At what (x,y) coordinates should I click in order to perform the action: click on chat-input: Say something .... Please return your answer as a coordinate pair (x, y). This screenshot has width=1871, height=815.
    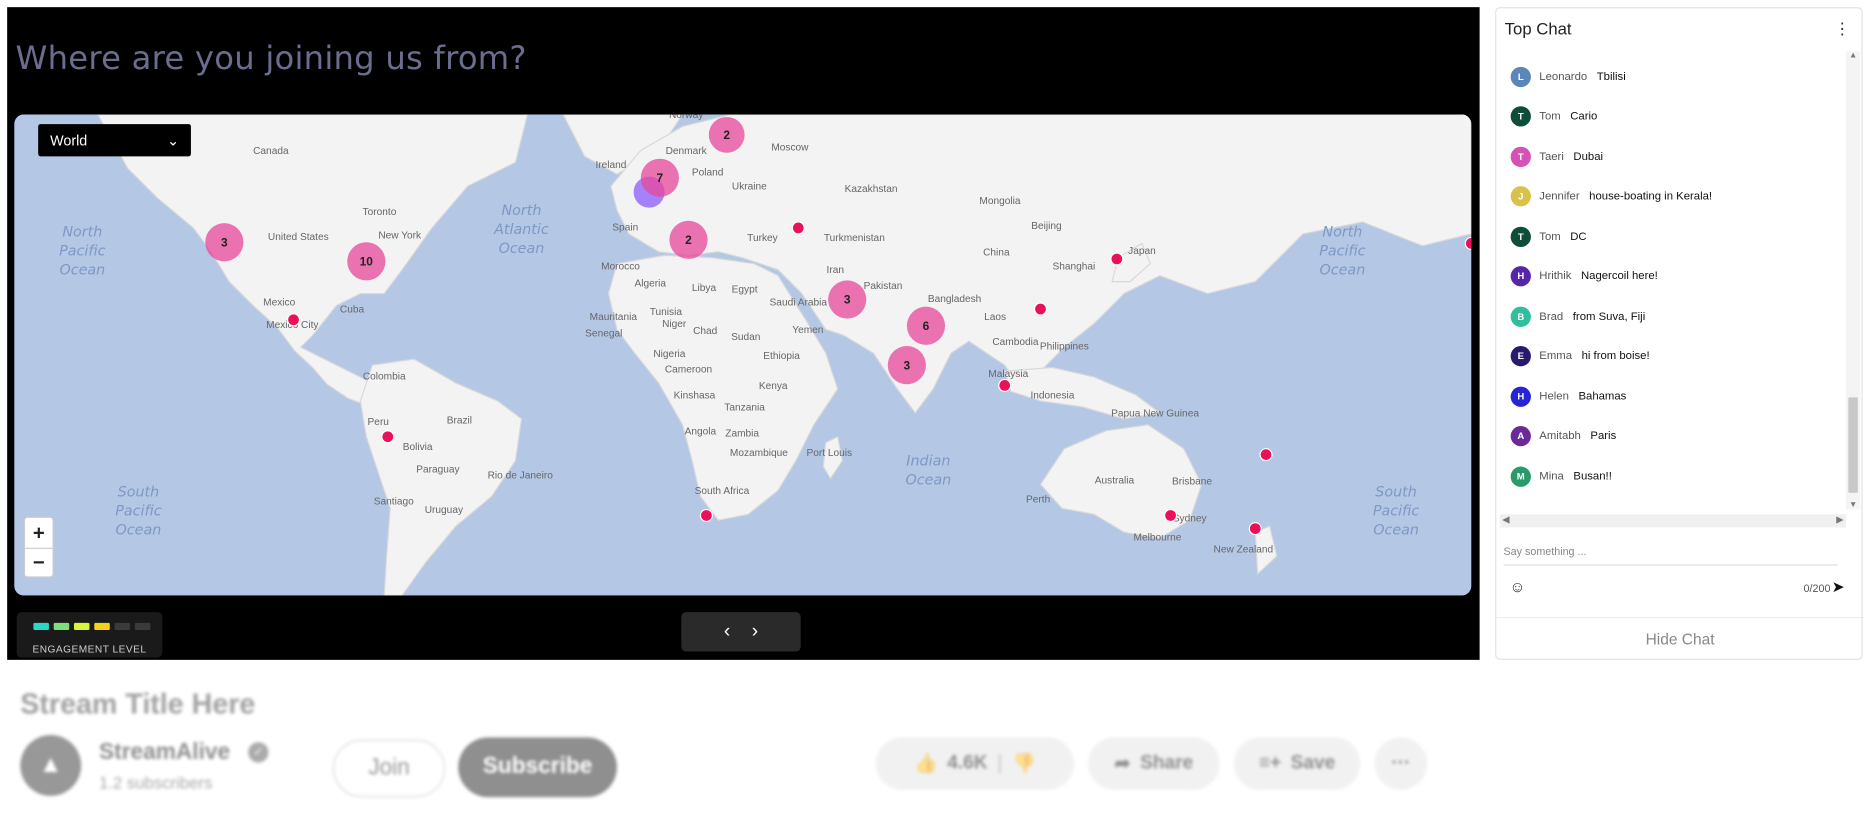
    Looking at the image, I should click on (1670, 555).